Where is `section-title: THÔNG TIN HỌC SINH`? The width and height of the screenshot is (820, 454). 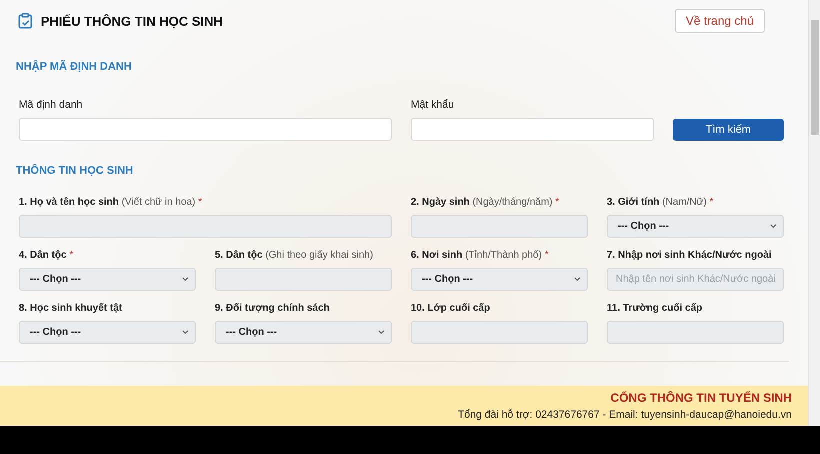 section-title: THÔNG TIN HỌC SINH is located at coordinates (75, 171).